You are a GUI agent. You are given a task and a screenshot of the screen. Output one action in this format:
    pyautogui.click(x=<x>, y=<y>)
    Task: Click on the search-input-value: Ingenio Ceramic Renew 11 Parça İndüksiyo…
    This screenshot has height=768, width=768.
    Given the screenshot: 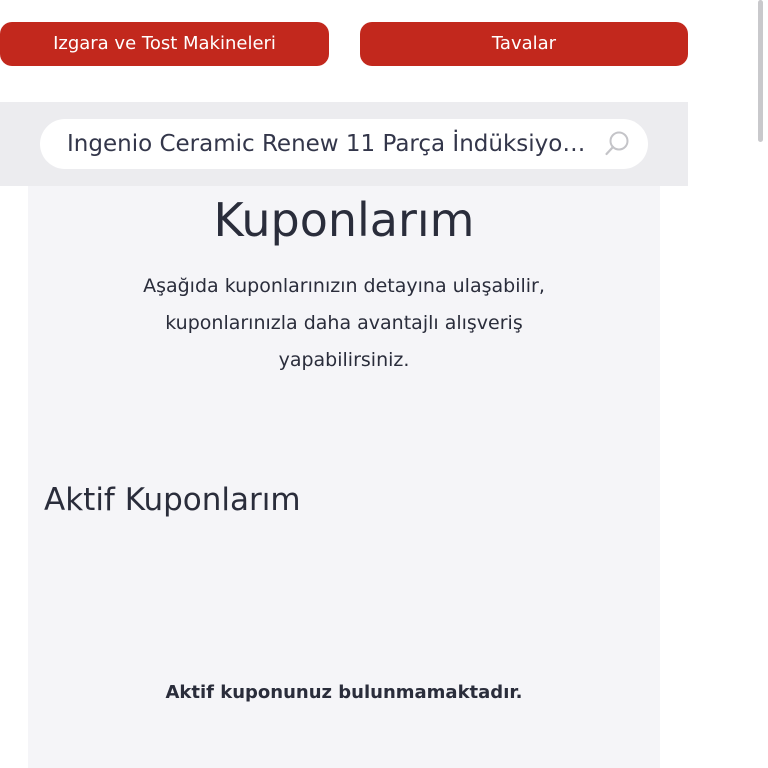 What is the action you would take?
    pyautogui.click(x=328, y=144)
    